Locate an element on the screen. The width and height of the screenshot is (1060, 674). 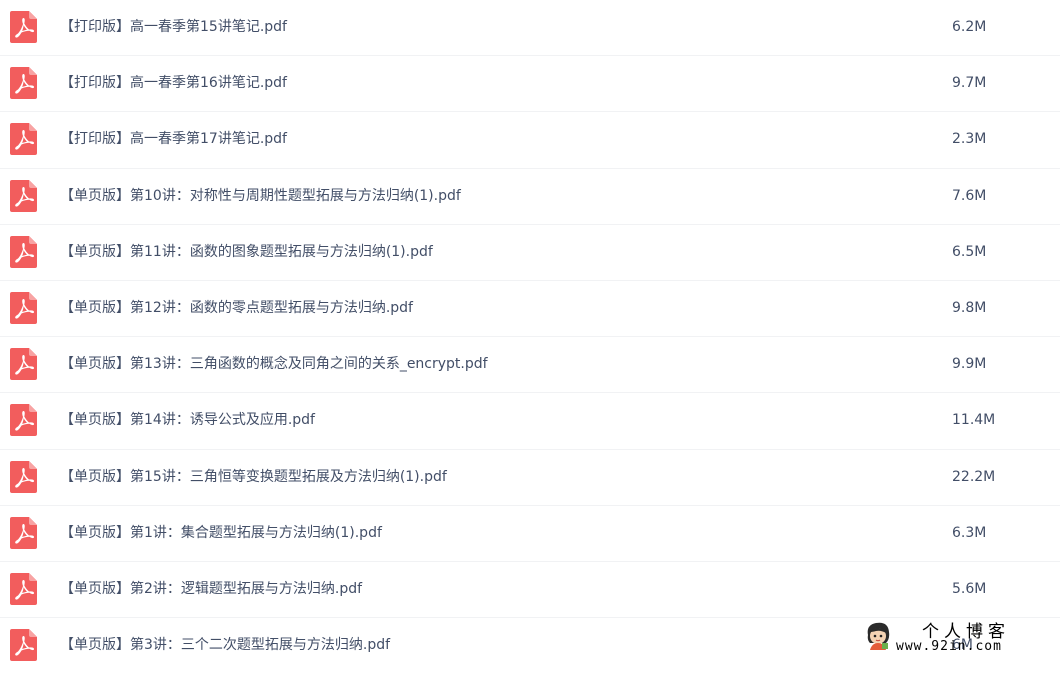
file-size: 7.6M is located at coordinates (969, 195).